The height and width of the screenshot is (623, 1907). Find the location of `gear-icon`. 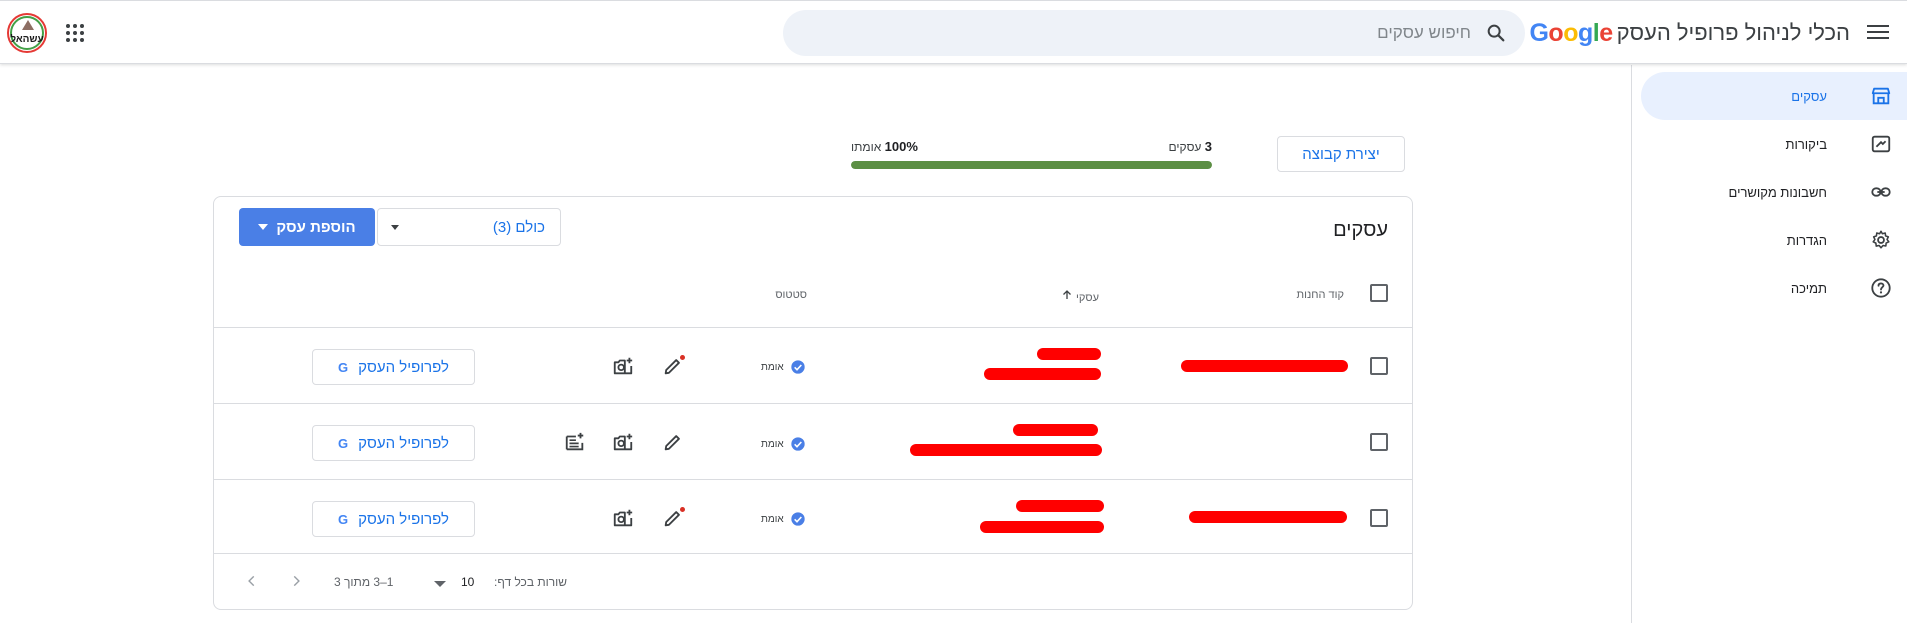

gear-icon is located at coordinates (1881, 240).